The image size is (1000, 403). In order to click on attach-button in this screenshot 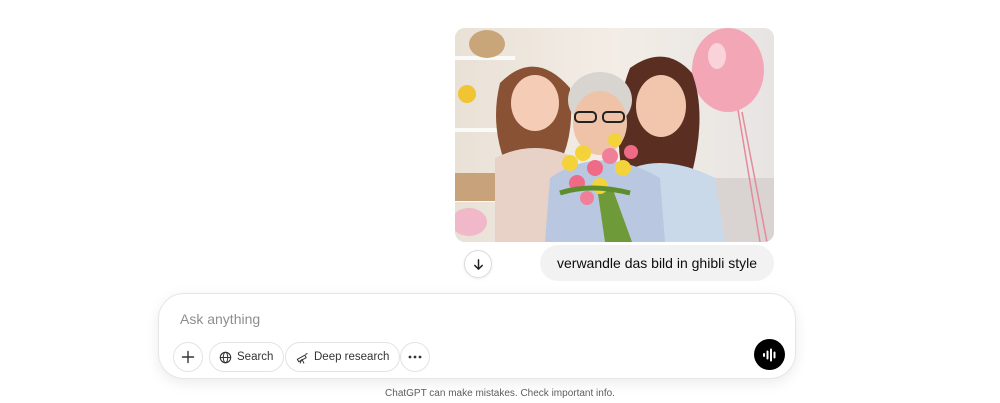, I will do `click(188, 357)`.